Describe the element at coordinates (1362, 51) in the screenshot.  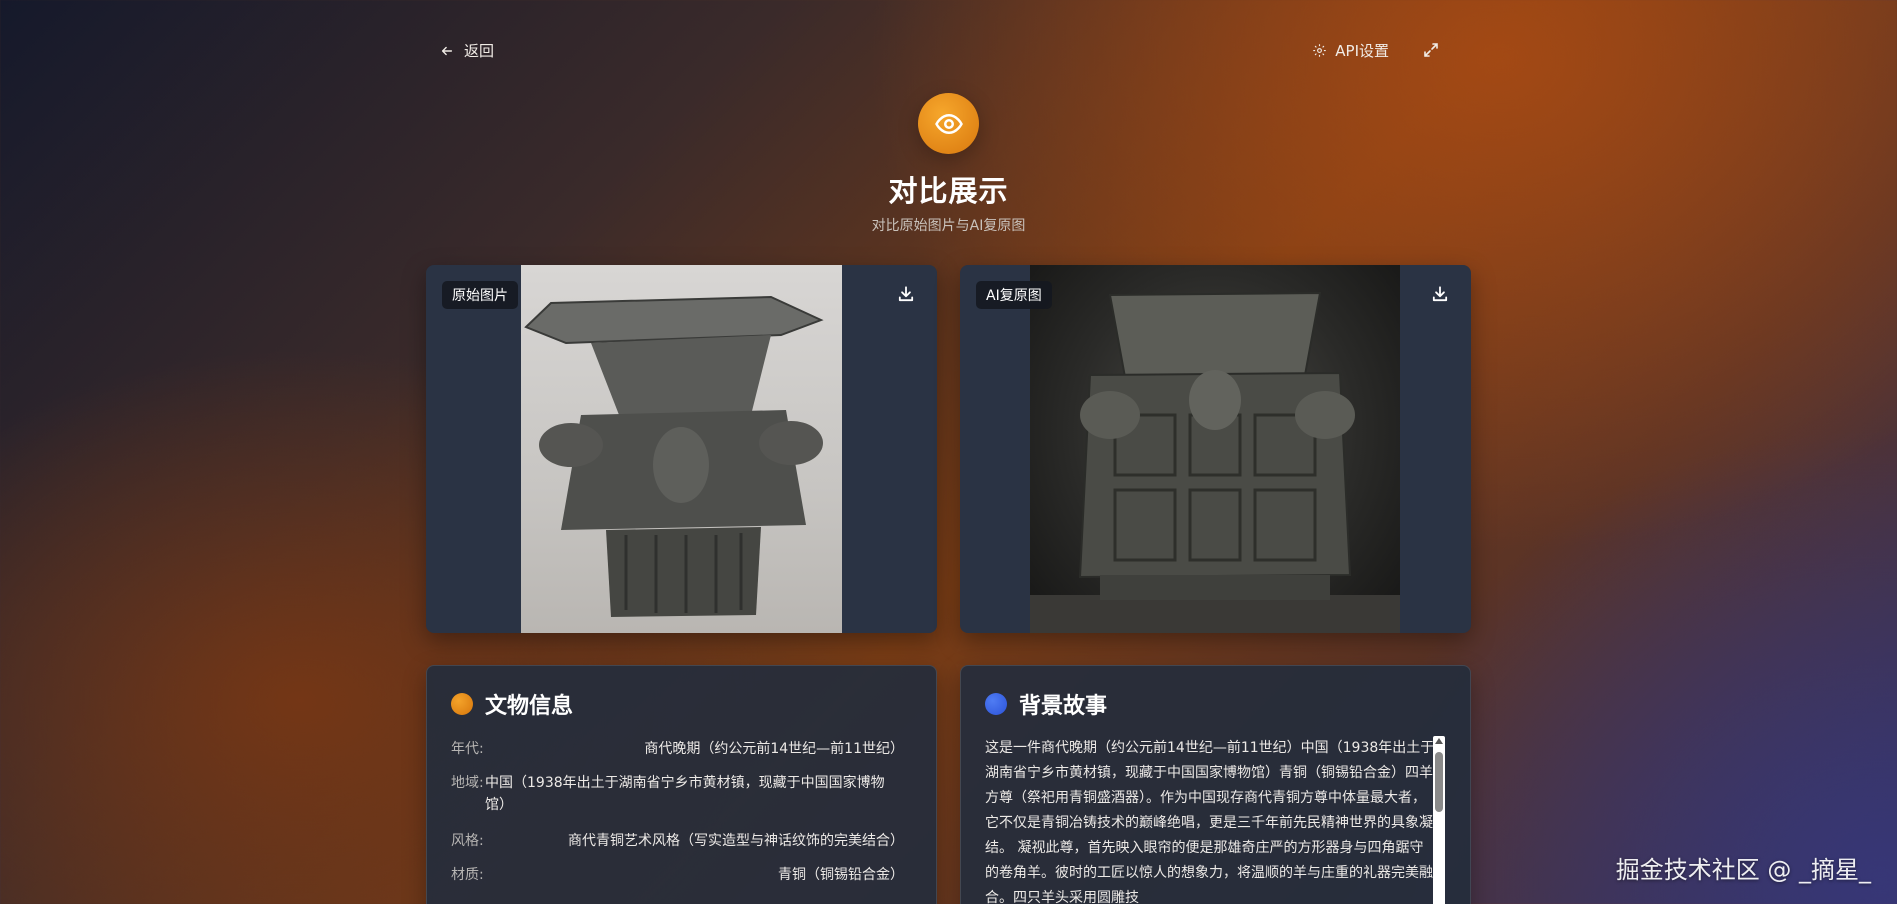
I see `api-settings-label: API设置` at that location.